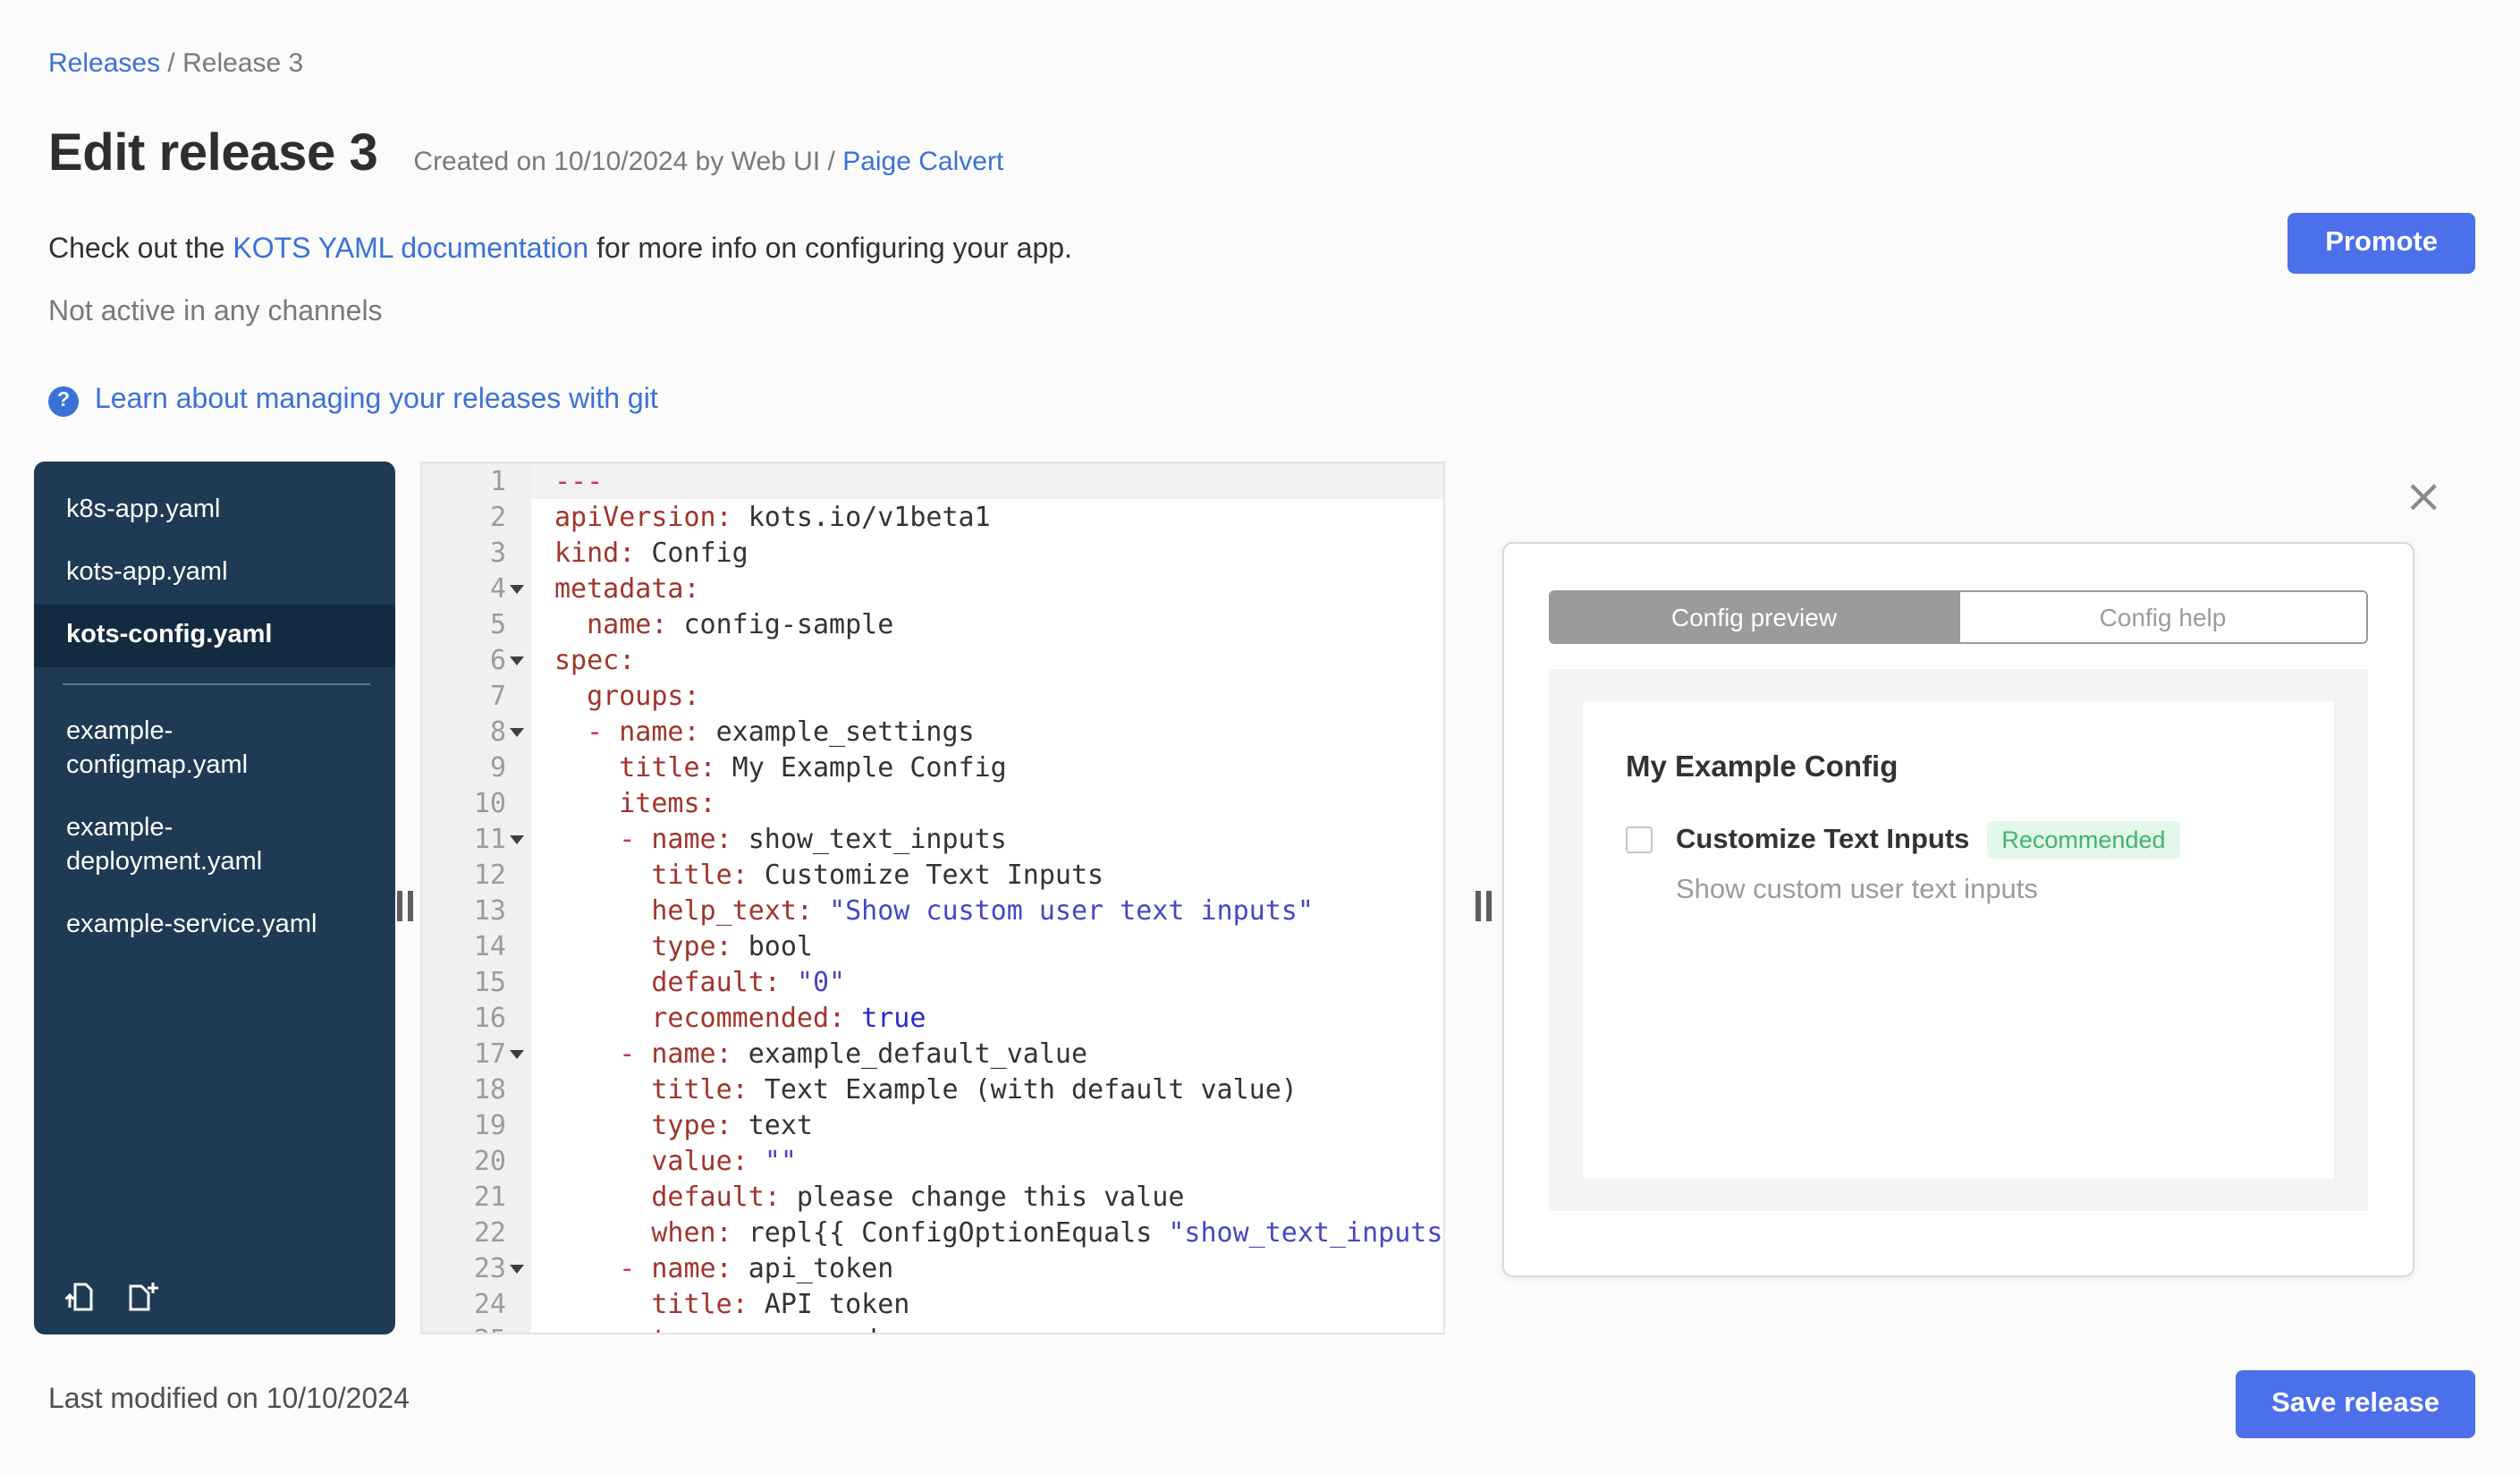 This screenshot has height=1474, width=2520. I want to click on line-number: 25, so click(490, 1328).